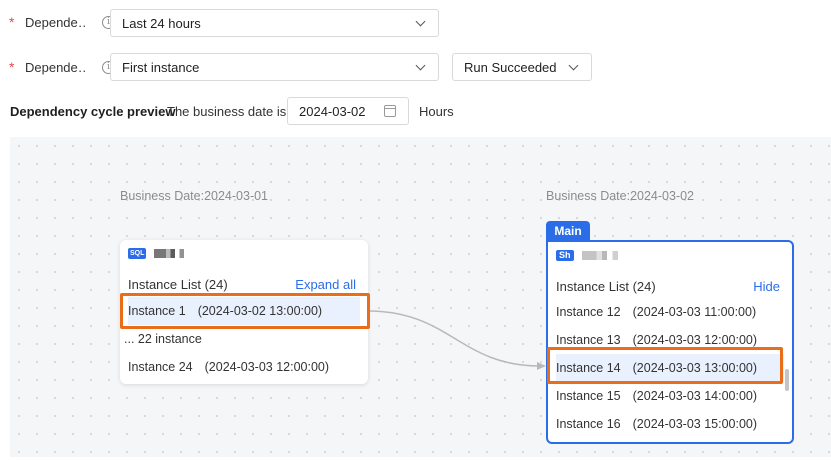 This screenshot has height=460, width=831. What do you see at coordinates (668, 286) in the screenshot?
I see `instance-list-header: Instance List (24) Hide` at bounding box center [668, 286].